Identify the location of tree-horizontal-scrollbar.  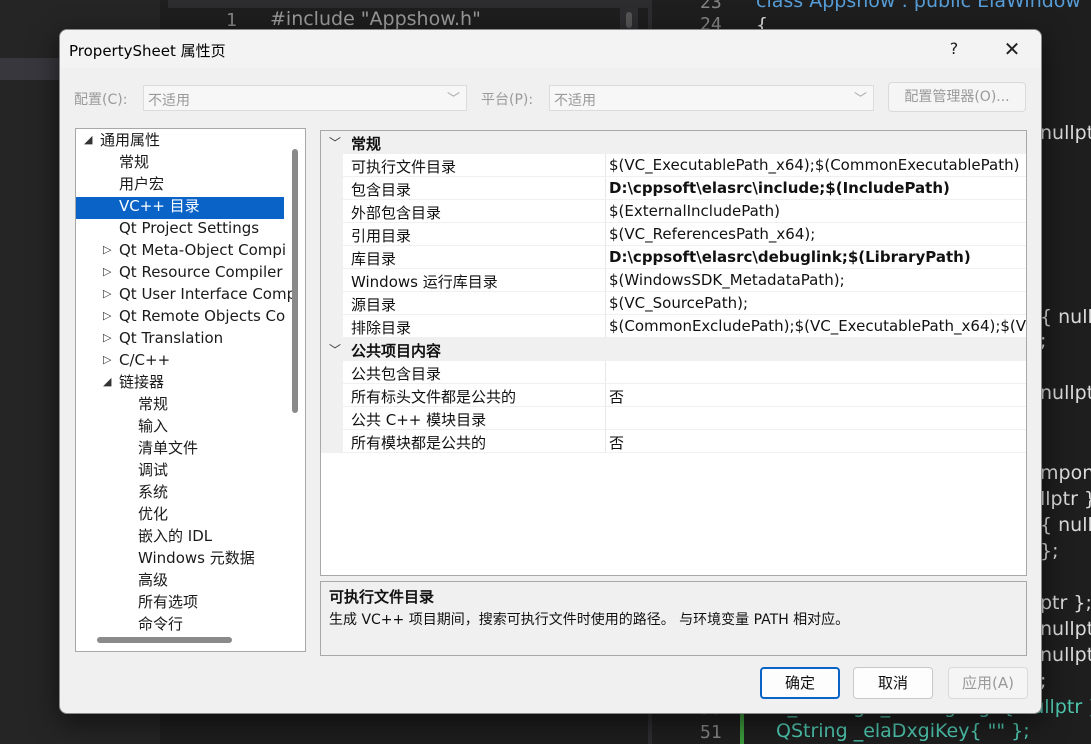
(164, 640).